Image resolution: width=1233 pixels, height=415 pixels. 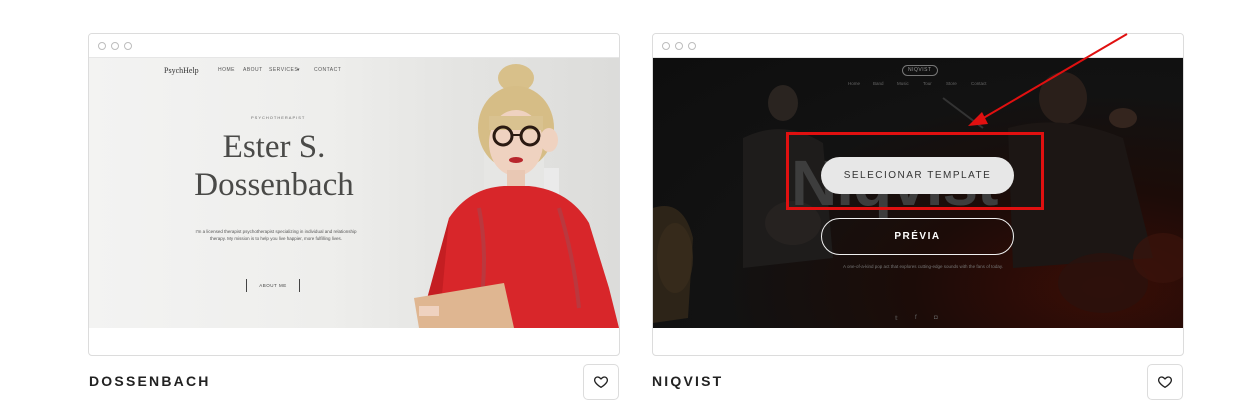 What do you see at coordinates (903, 83) in the screenshot?
I see `preview-nav-item: Music` at bounding box center [903, 83].